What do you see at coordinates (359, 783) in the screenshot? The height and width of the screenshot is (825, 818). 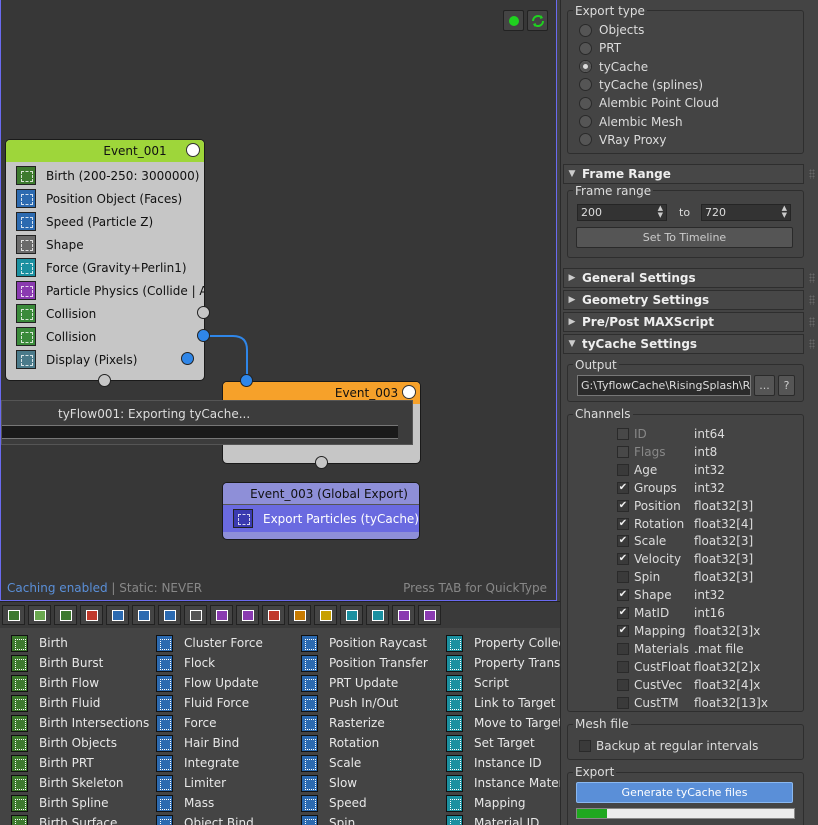 I see `operator-list-item: Slow` at bounding box center [359, 783].